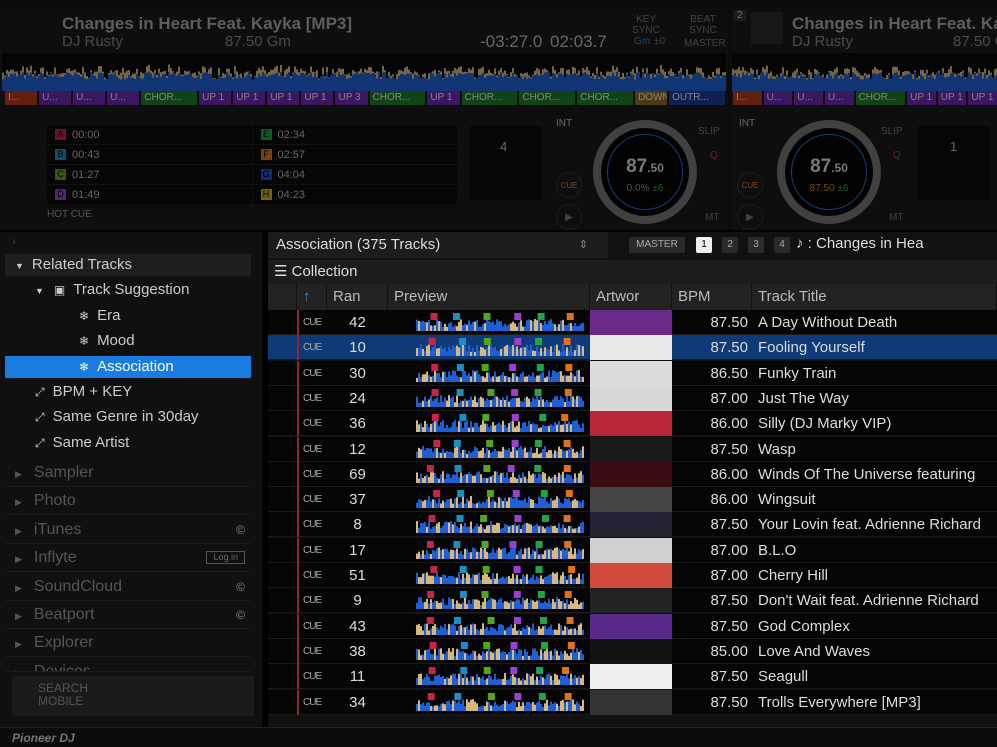 The width and height of the screenshot is (997, 747). I want to click on column-header-artwork: Artwor, so click(631, 297).